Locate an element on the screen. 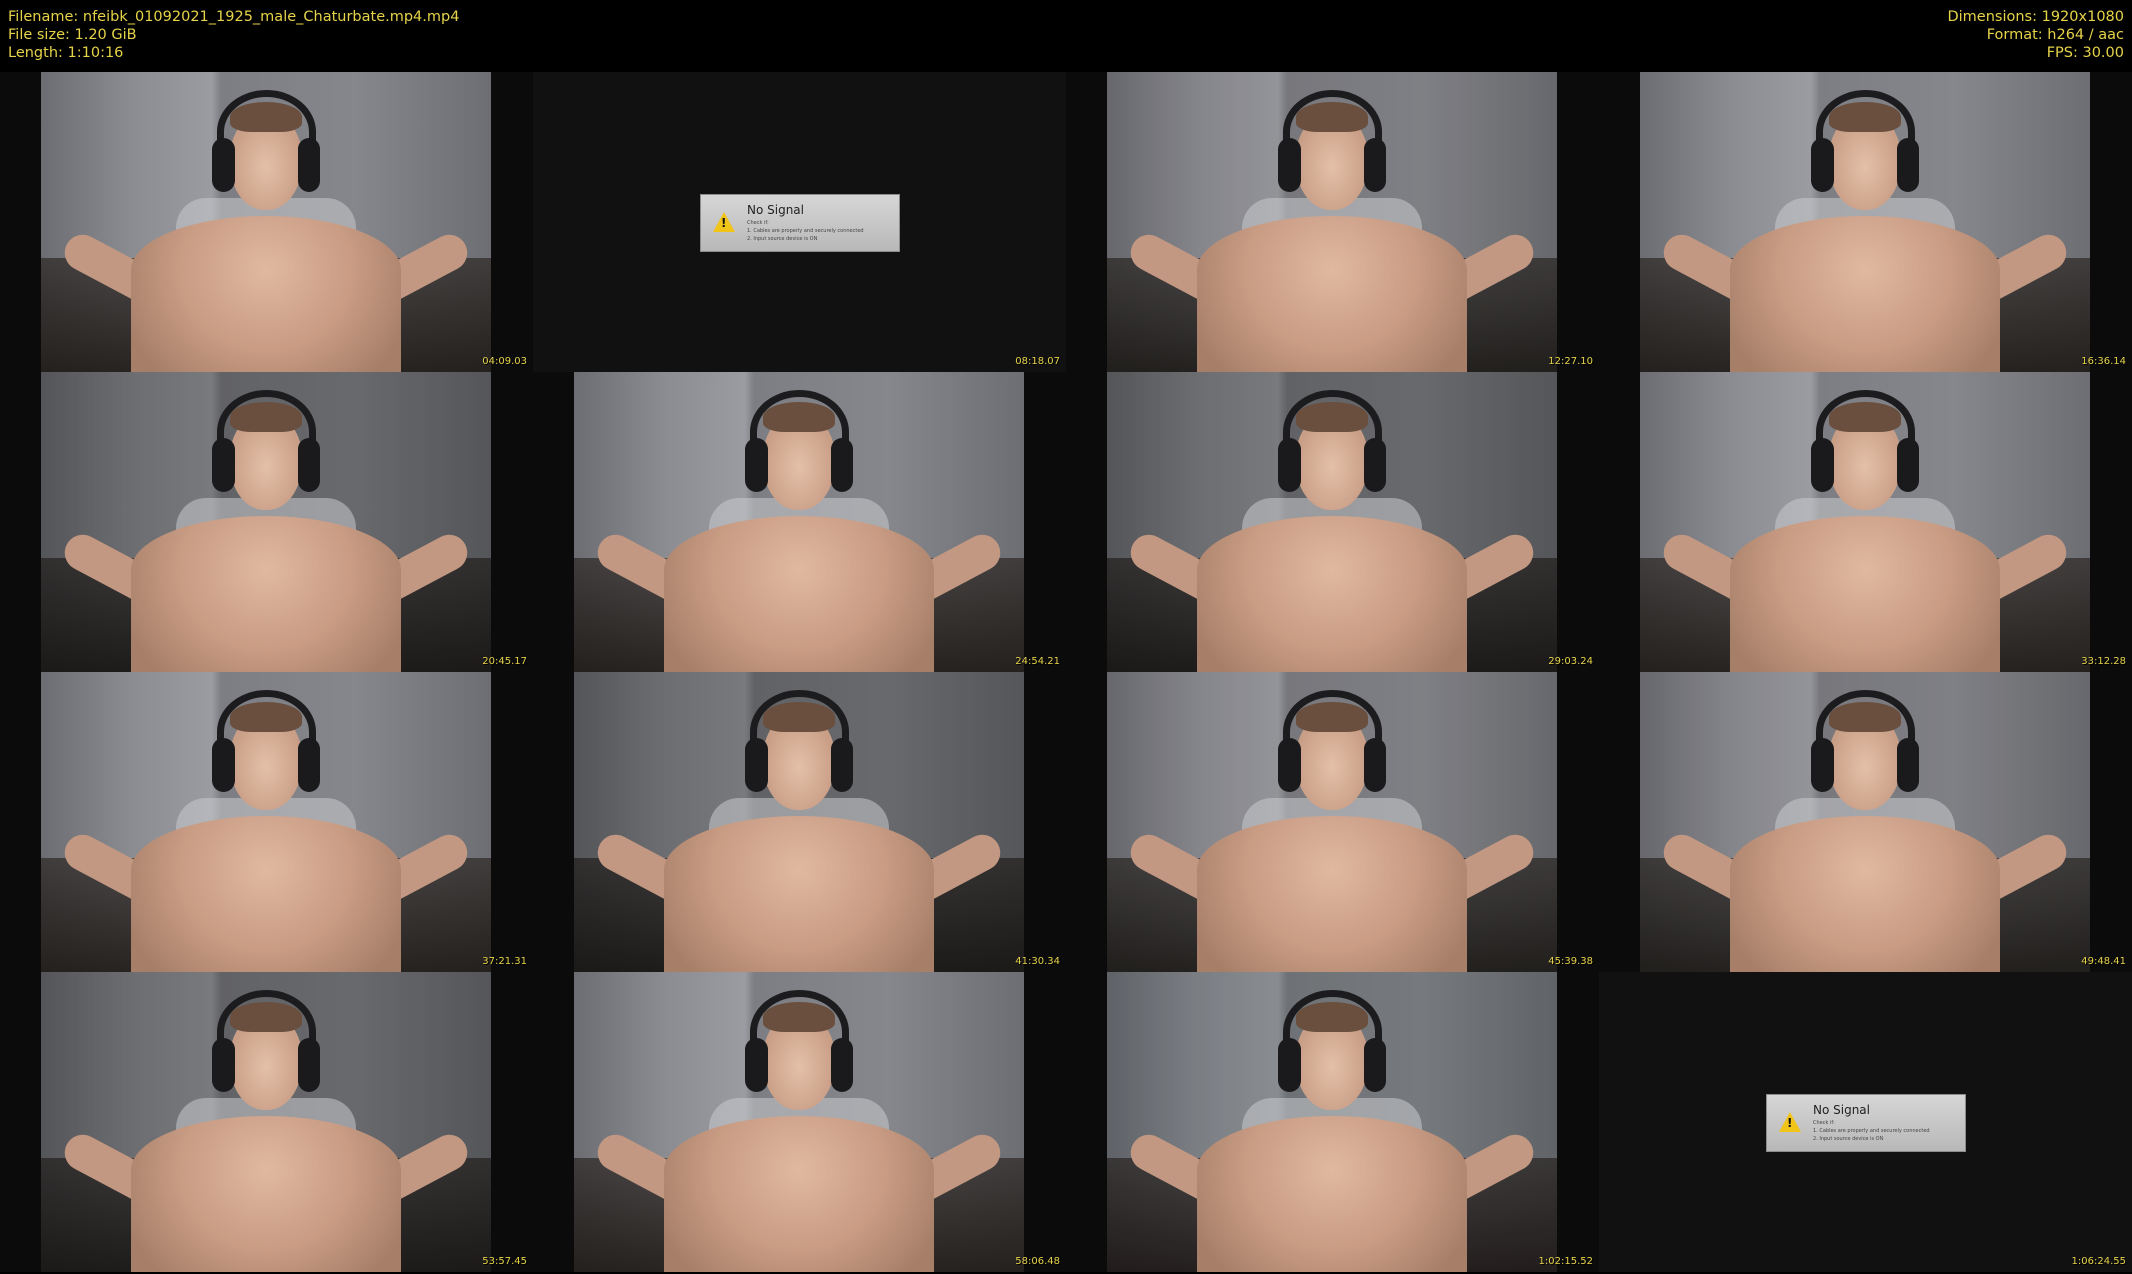  thumbnail-timestamp: 33:12.28 is located at coordinates (2103, 661).